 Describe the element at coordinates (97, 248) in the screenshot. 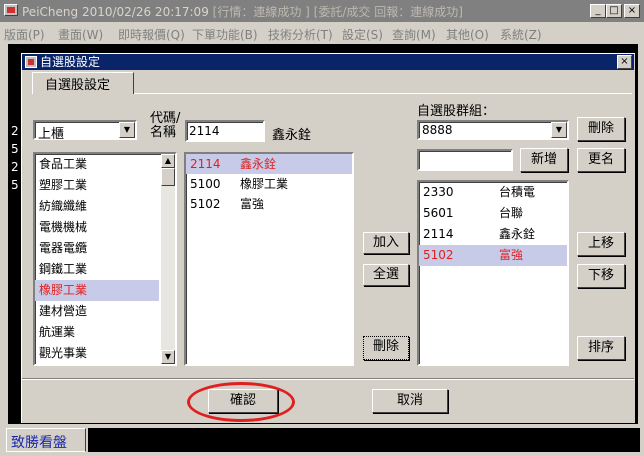

I see `list-item: 電器電纜` at that location.